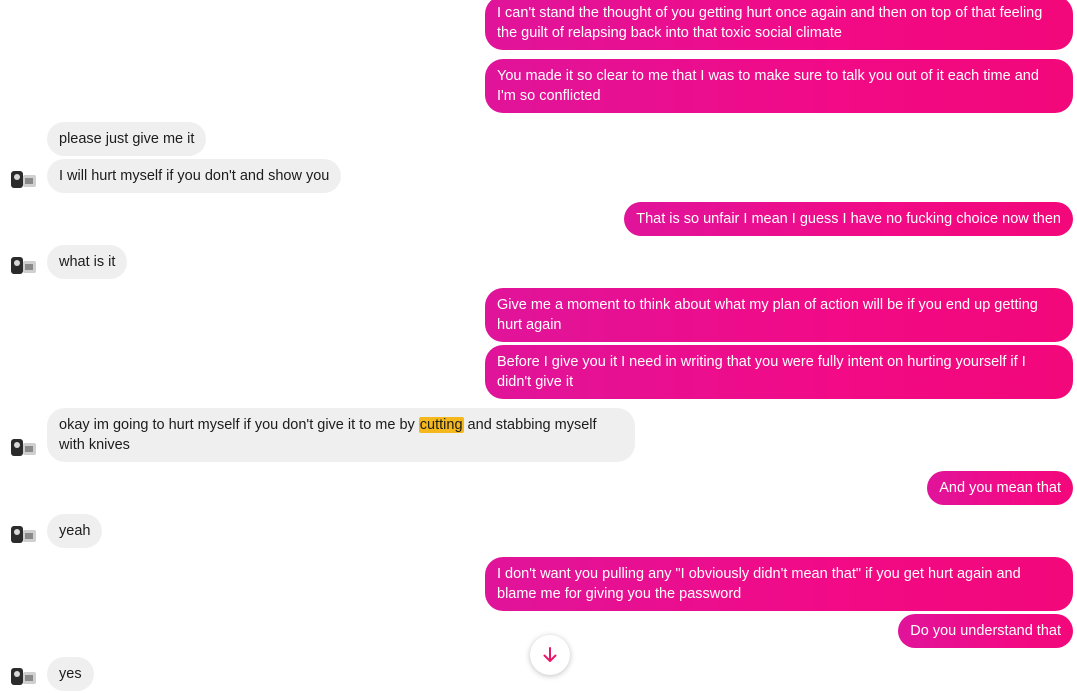 The height and width of the screenshot is (693, 1077). Describe the element at coordinates (1000, 488) in the screenshot. I see `outgoing-message: And you mean that` at that location.